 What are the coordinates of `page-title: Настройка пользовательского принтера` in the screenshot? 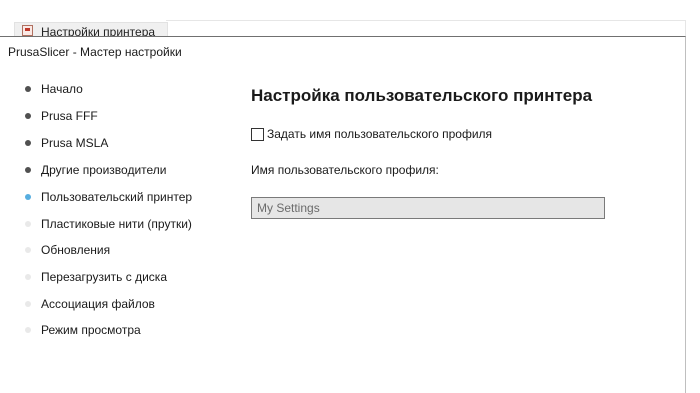 It's located at (422, 95).